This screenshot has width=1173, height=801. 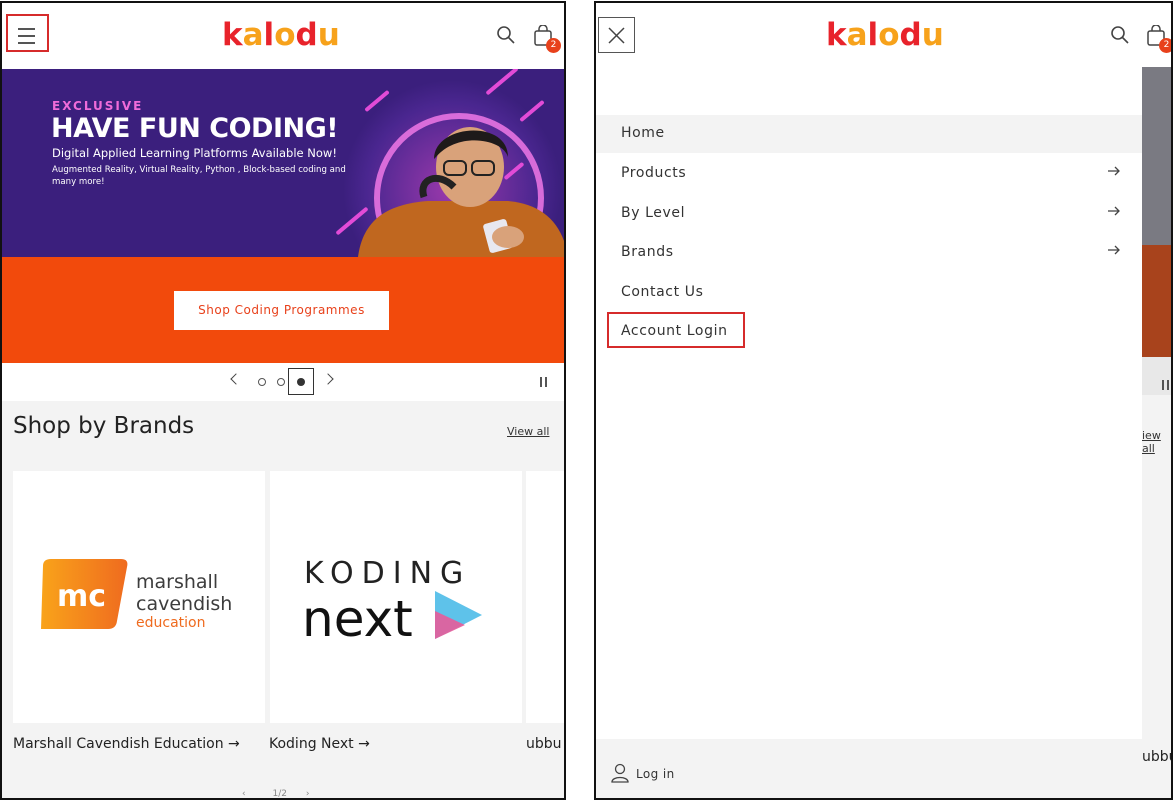 What do you see at coordinates (27, 33) in the screenshot?
I see `hamburger-menu-icon` at bounding box center [27, 33].